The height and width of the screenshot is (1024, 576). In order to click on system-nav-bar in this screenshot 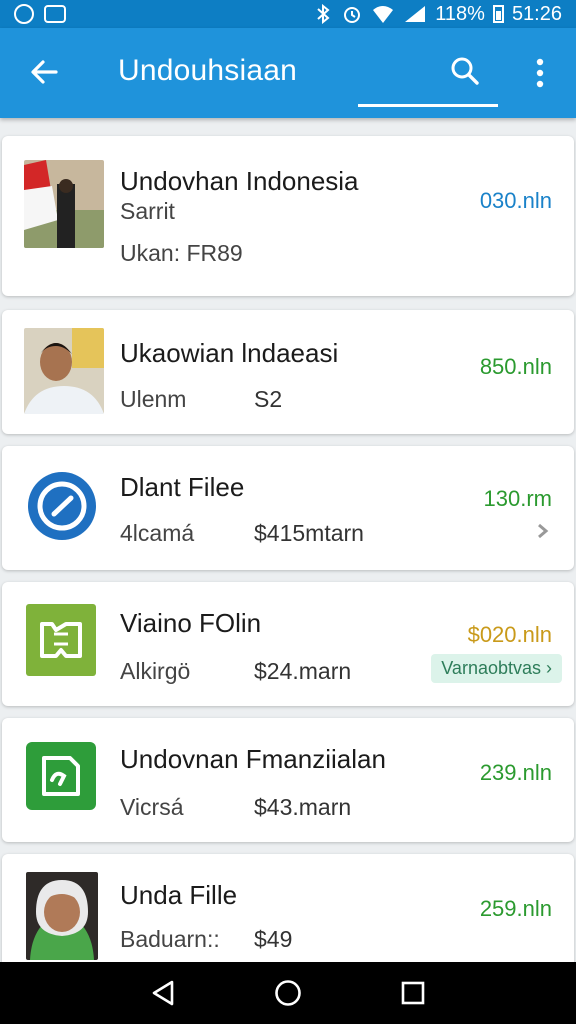, I will do `click(288, 993)`.